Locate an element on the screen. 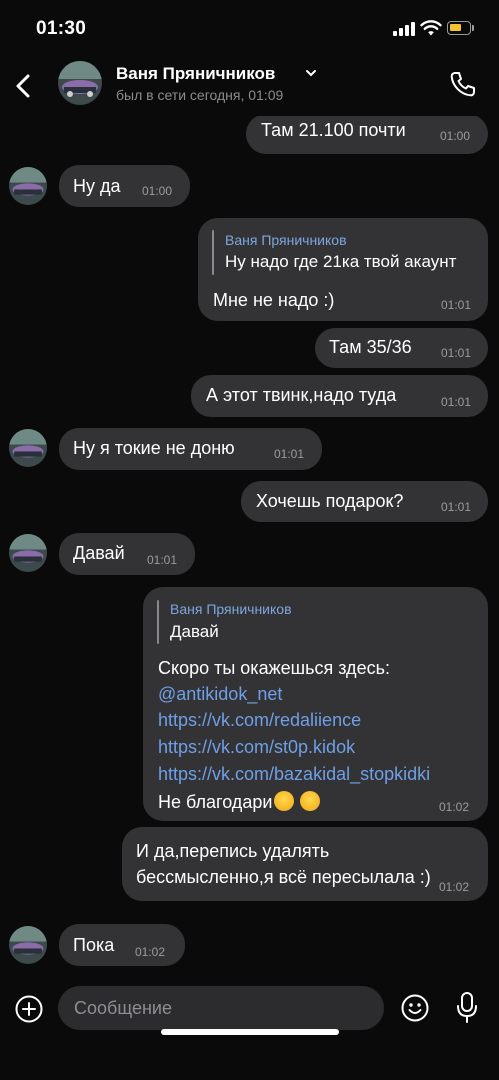 The width and height of the screenshot is (499, 1080). message-text: Ну да is located at coordinates (97, 186).